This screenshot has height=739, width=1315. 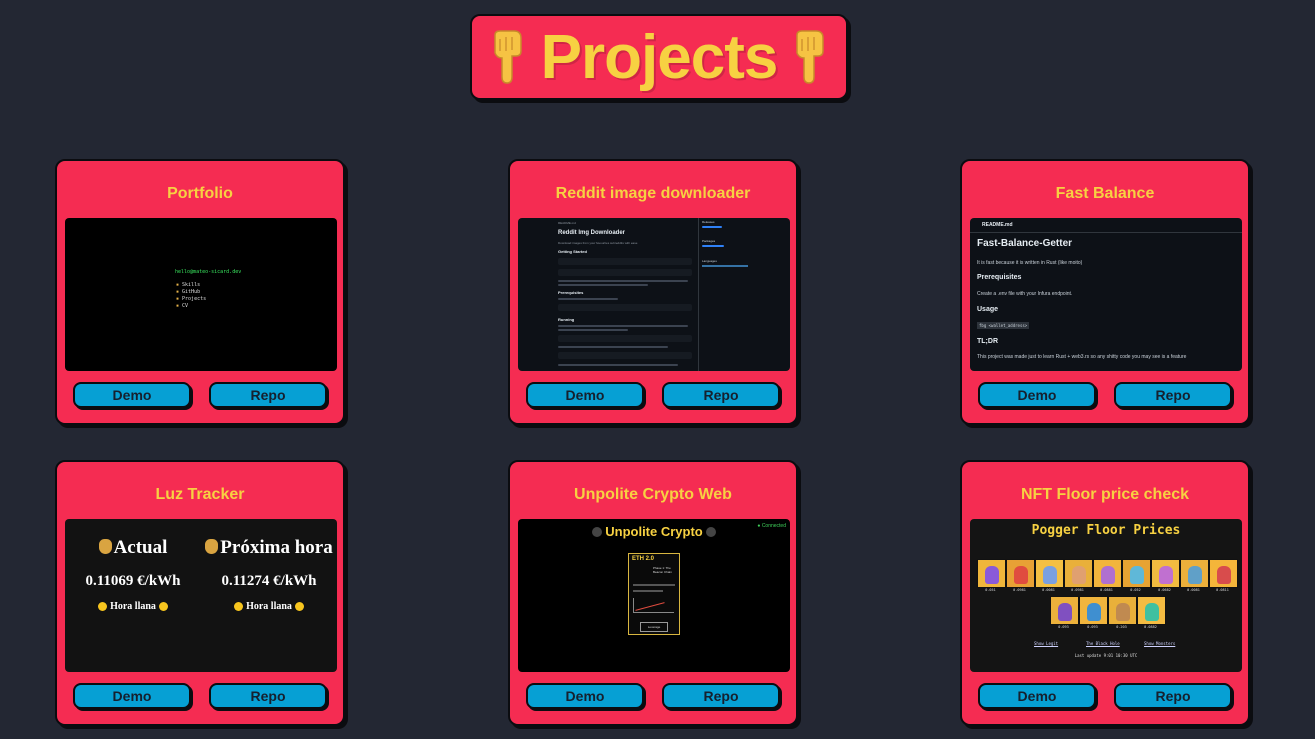 What do you see at coordinates (1025, 243) in the screenshot?
I see `readme-heading: Fast-Balance-Getter` at bounding box center [1025, 243].